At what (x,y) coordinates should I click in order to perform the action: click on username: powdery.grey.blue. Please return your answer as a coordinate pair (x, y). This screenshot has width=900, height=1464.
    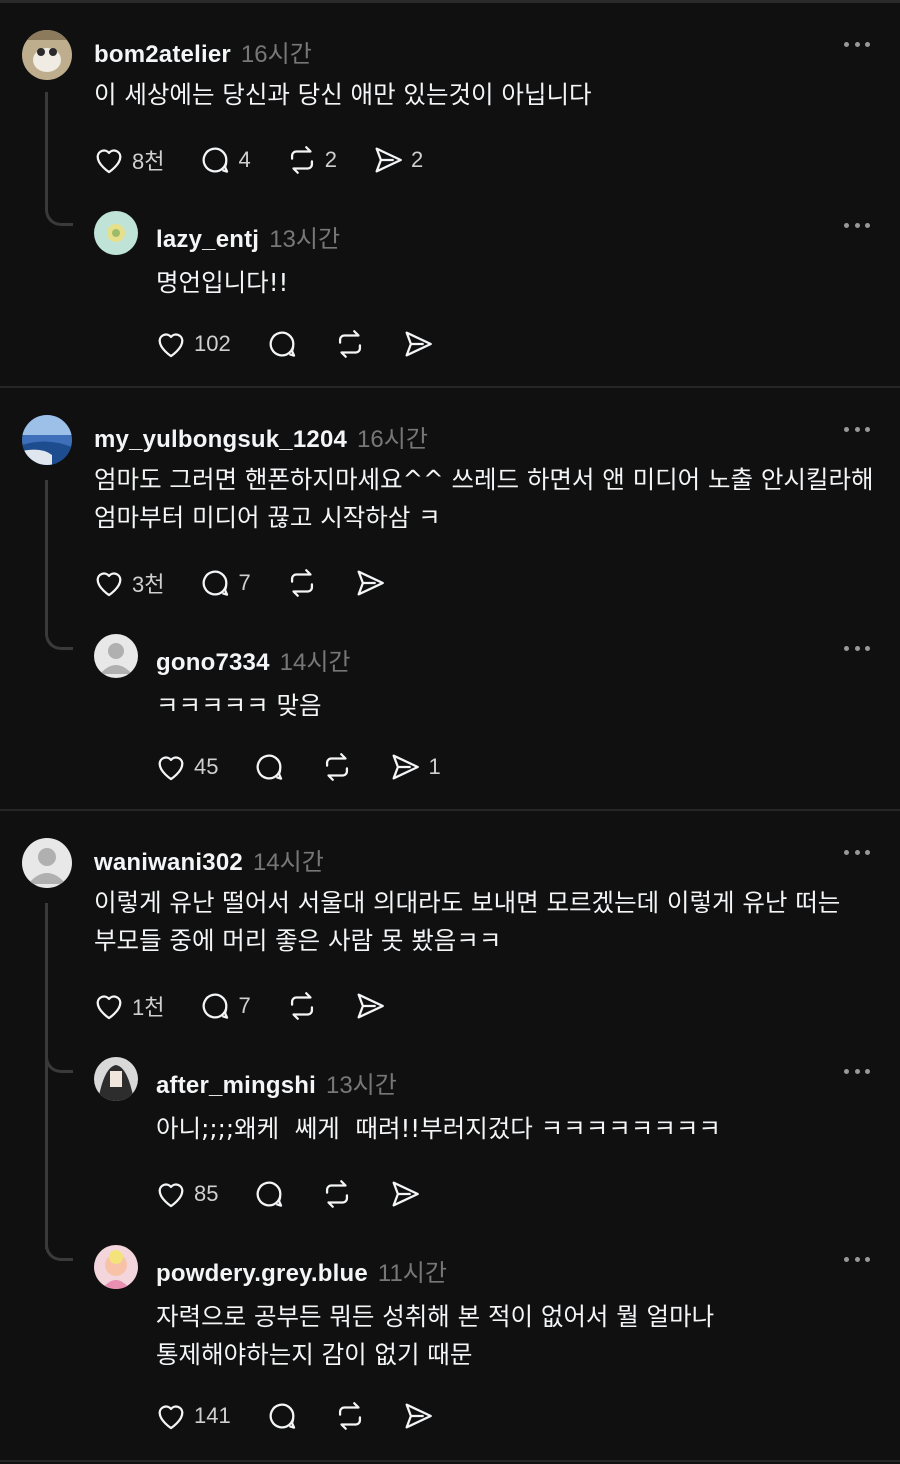
    Looking at the image, I should click on (262, 1274).